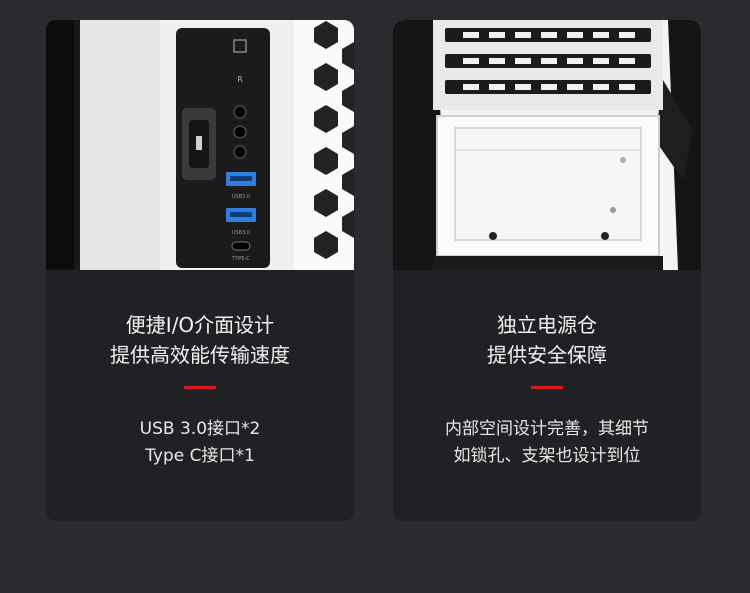 This screenshot has height=593, width=750. Describe the element at coordinates (547, 355) in the screenshot. I see `title-line-2: 提供安全保障` at that location.